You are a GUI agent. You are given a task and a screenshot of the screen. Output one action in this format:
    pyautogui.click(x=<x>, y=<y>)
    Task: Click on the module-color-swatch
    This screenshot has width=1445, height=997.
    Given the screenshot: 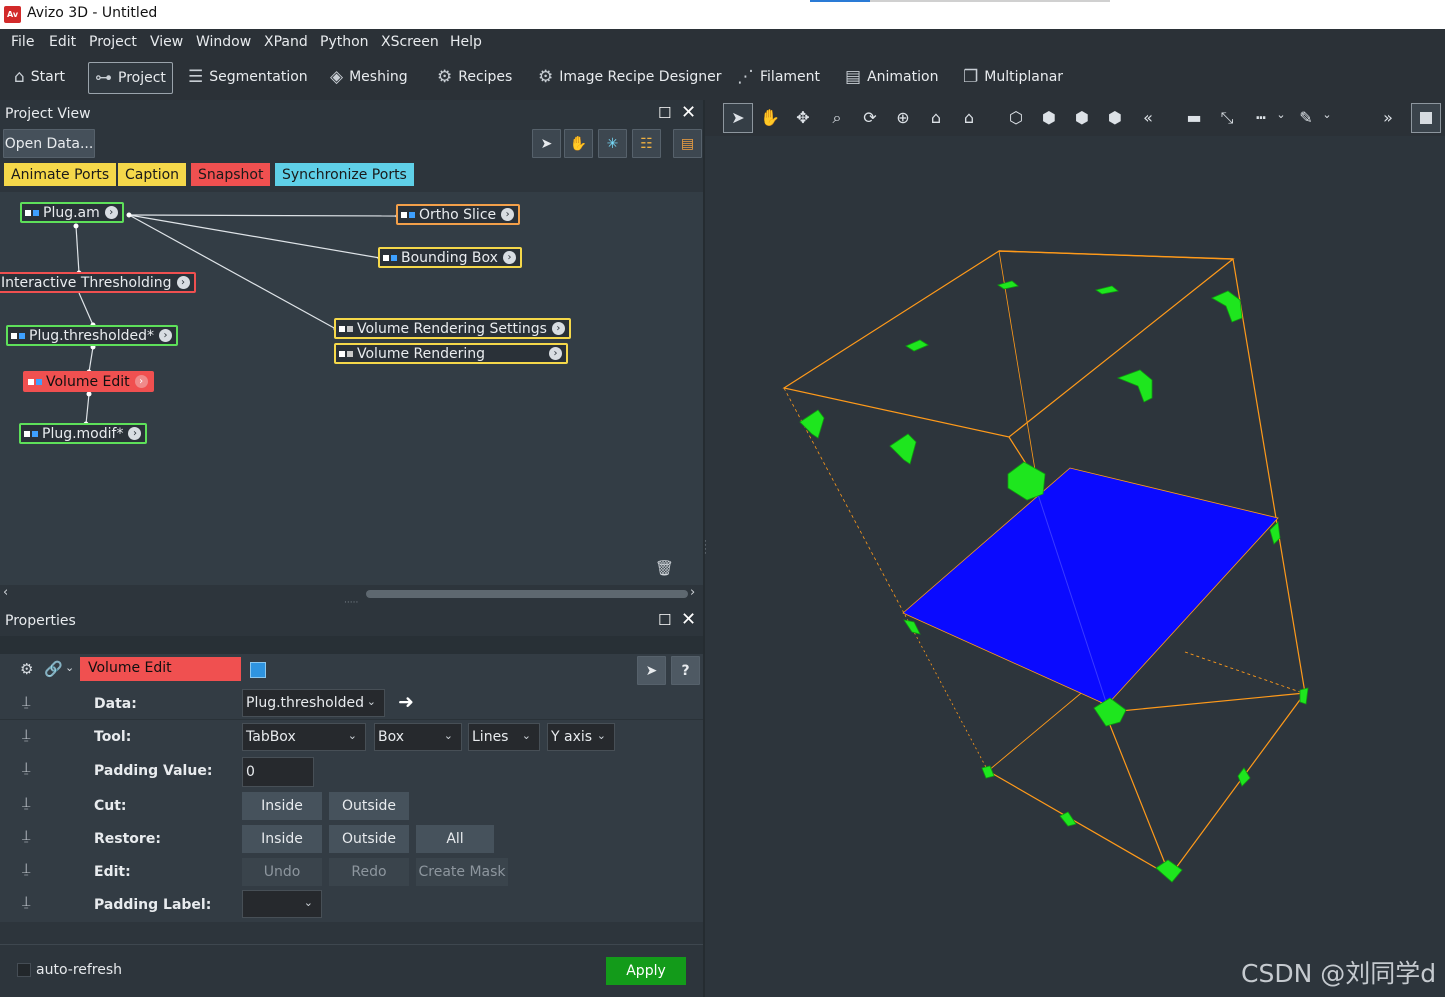 What is the action you would take?
    pyautogui.click(x=258, y=670)
    